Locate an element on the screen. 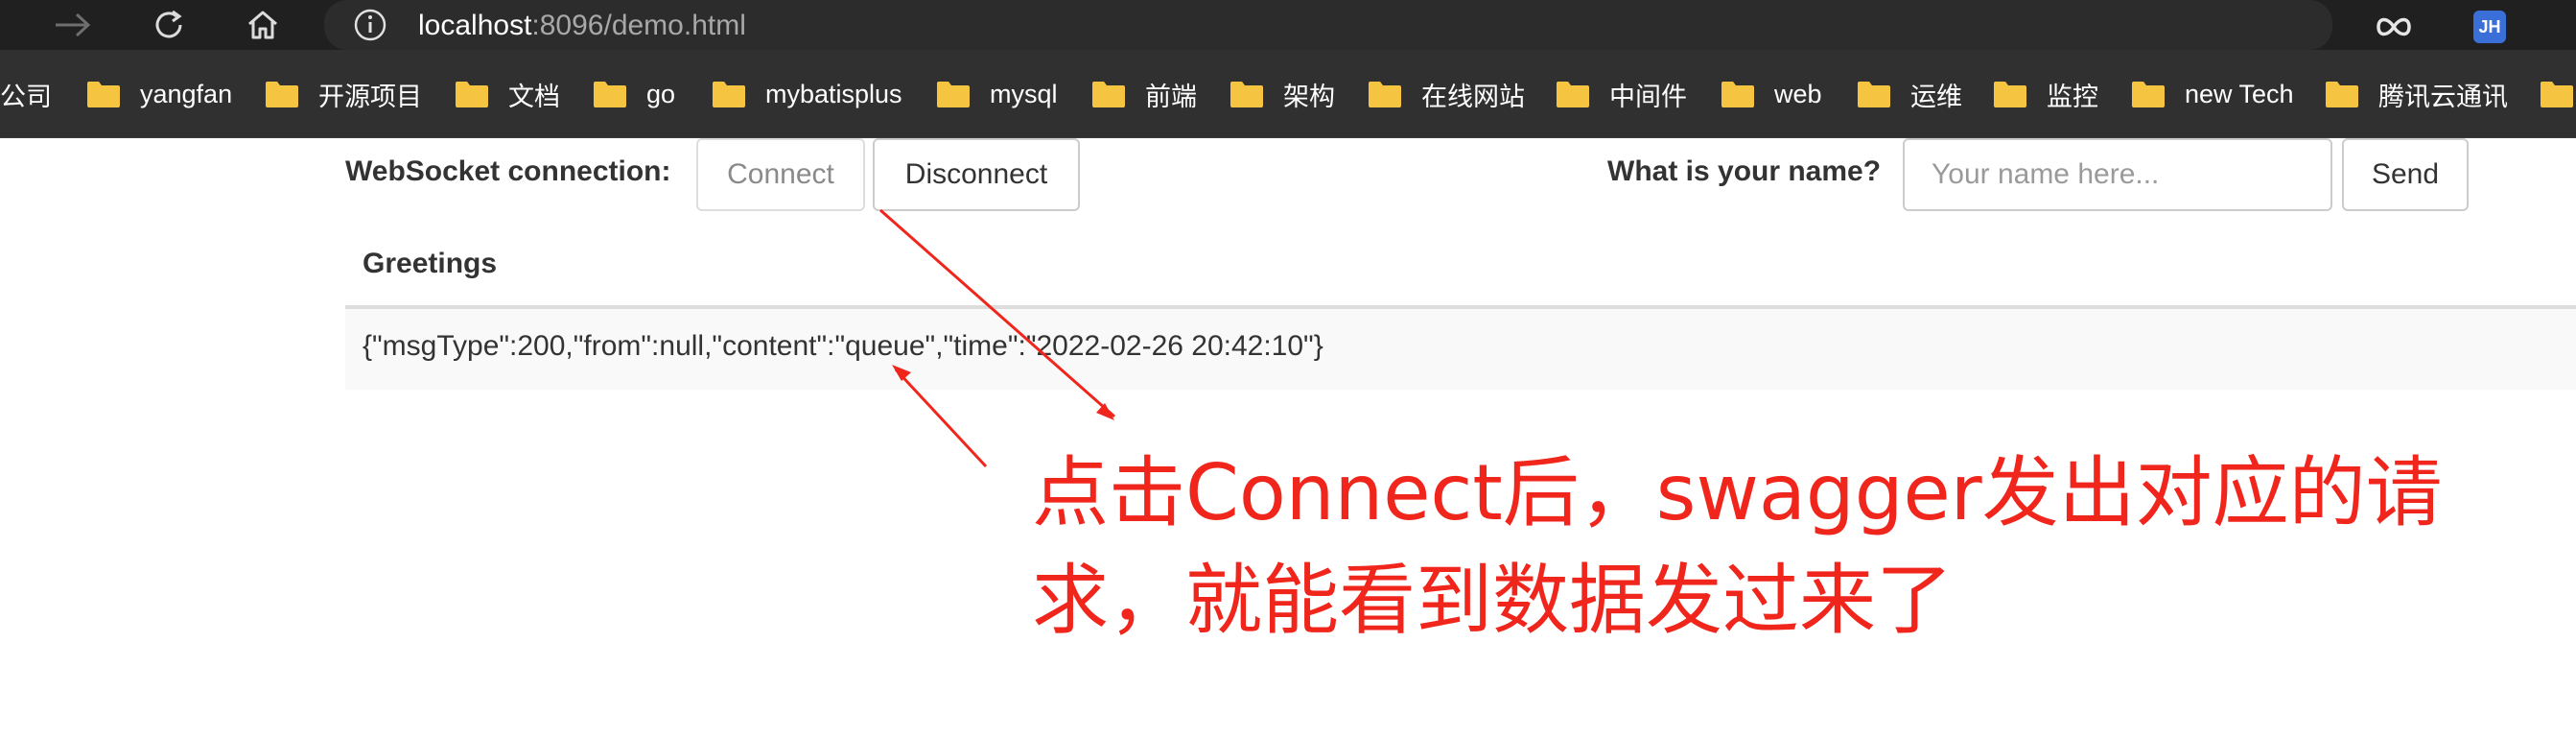 The width and height of the screenshot is (2576, 738). bookmark-label: 监控 is located at coordinates (2072, 96).